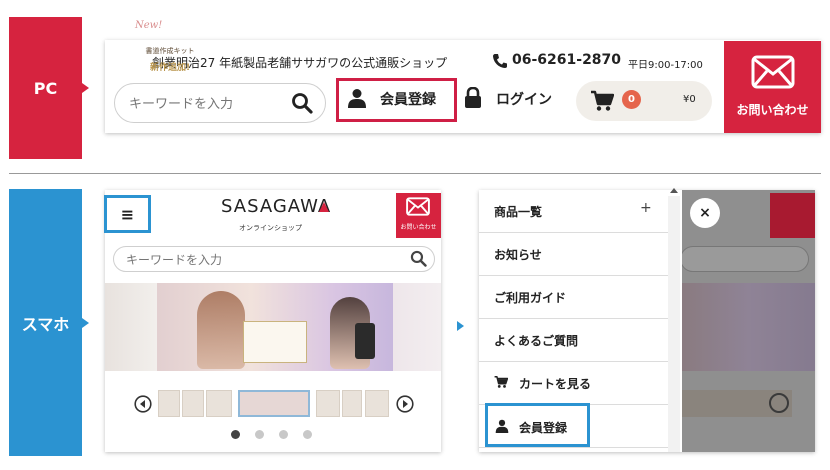 Image resolution: width=830 pixels, height=470 pixels. Describe the element at coordinates (143, 404) in the screenshot. I see `carousel-prev-icon` at that location.